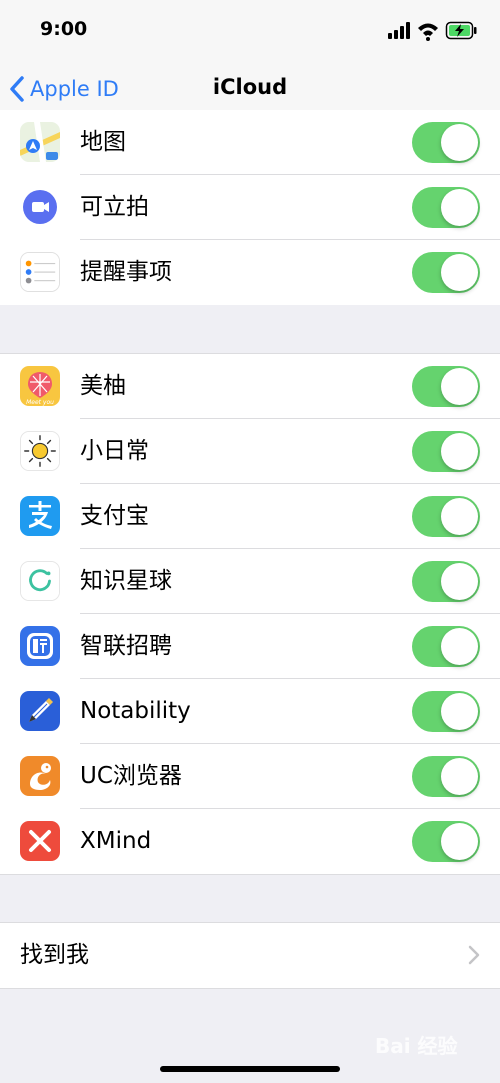 The height and width of the screenshot is (1083, 500). I want to click on page-title: iCloud, so click(250, 87).